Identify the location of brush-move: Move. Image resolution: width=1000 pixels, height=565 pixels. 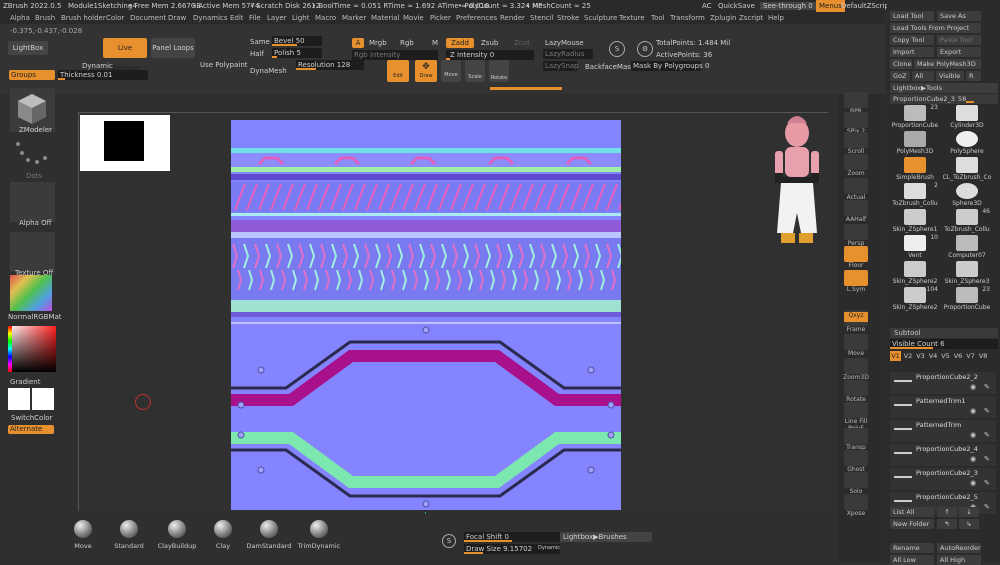
(83, 538).